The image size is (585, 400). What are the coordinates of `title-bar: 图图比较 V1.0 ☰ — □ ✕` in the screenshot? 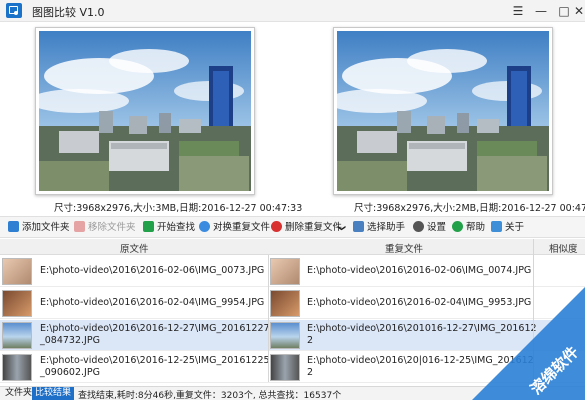 It's located at (292, 11).